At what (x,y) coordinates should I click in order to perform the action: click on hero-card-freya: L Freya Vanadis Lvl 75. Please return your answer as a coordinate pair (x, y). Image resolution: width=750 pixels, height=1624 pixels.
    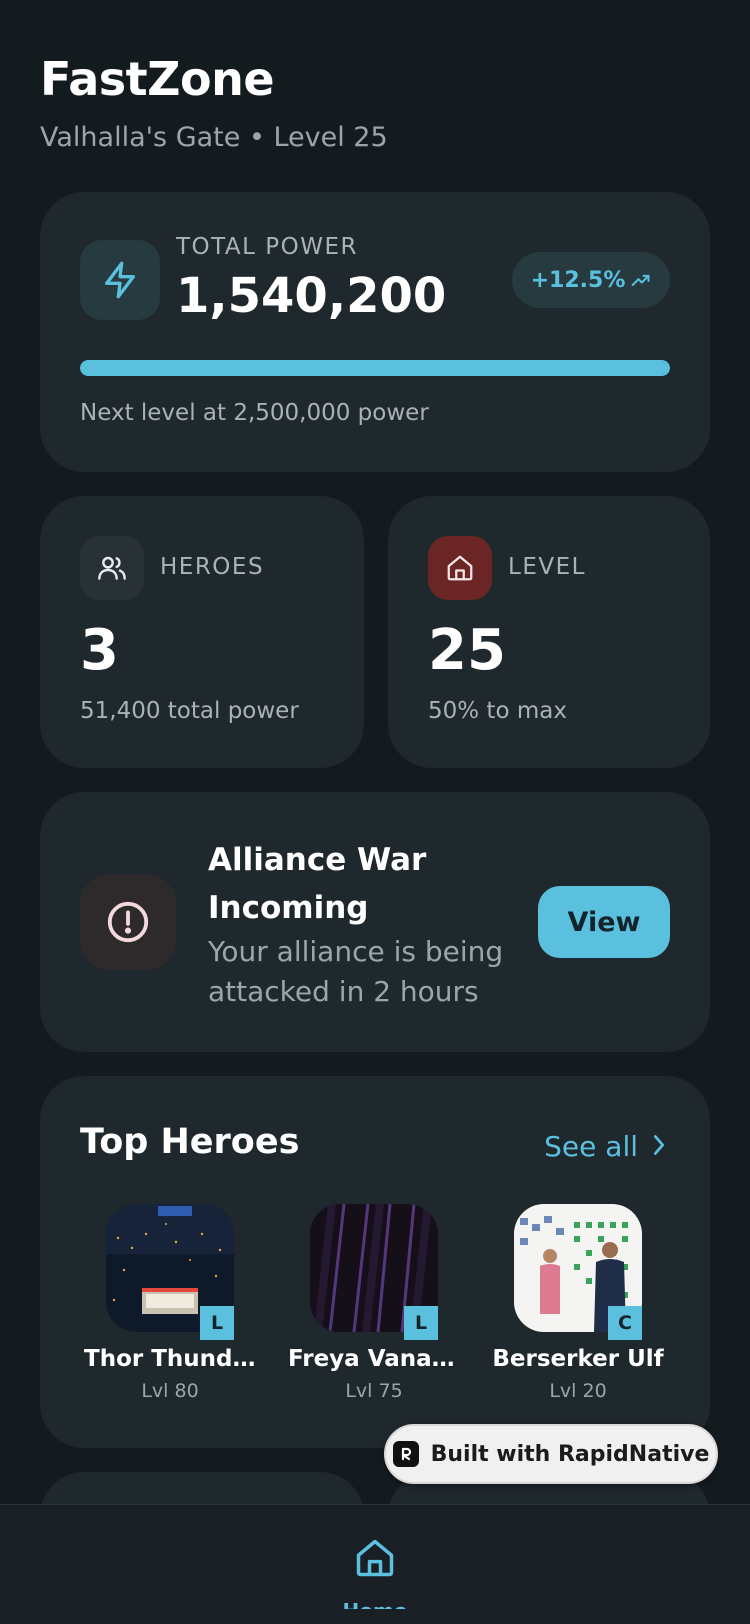
    Looking at the image, I should click on (374, 1303).